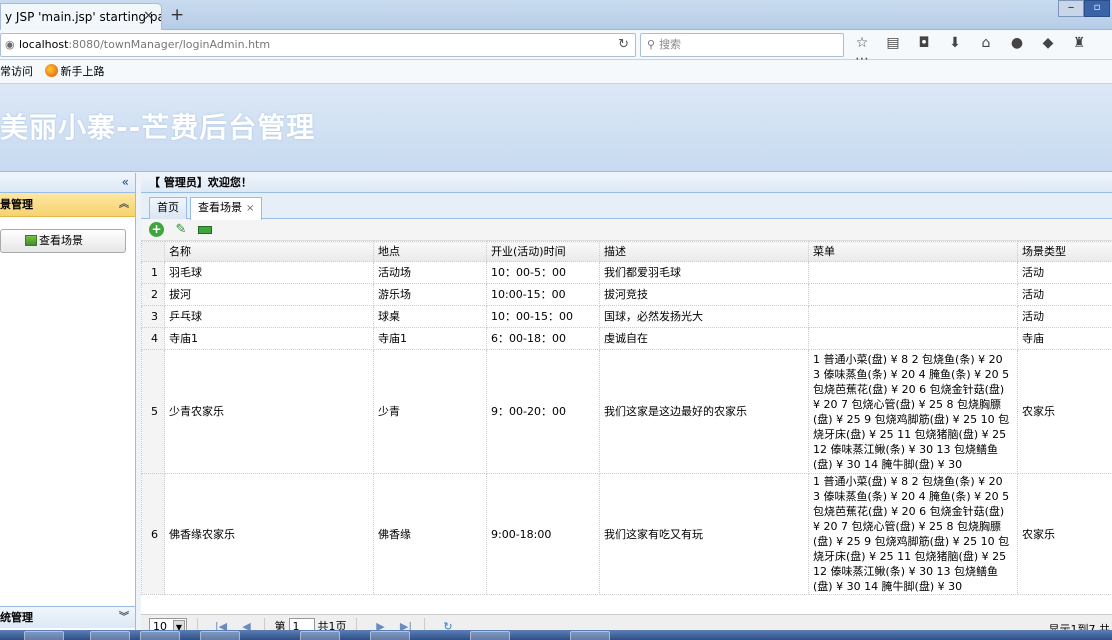 The width and height of the screenshot is (1112, 640). What do you see at coordinates (269, 411) in the screenshot?
I see `cell-name: 少青农家乐` at bounding box center [269, 411].